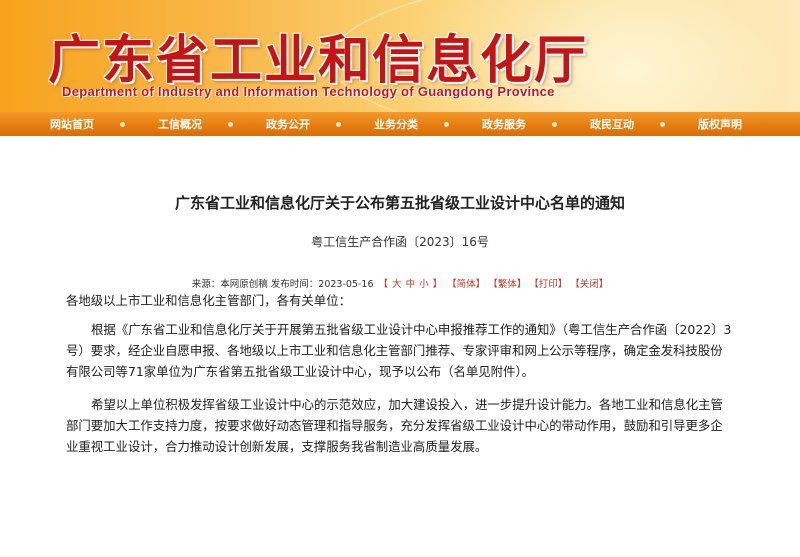 The height and width of the screenshot is (557, 800). What do you see at coordinates (399, 203) in the screenshot?
I see `article-title: 广东省工业和信息化厅关于公布第五批省级工业设计中心名单的通知` at bounding box center [399, 203].